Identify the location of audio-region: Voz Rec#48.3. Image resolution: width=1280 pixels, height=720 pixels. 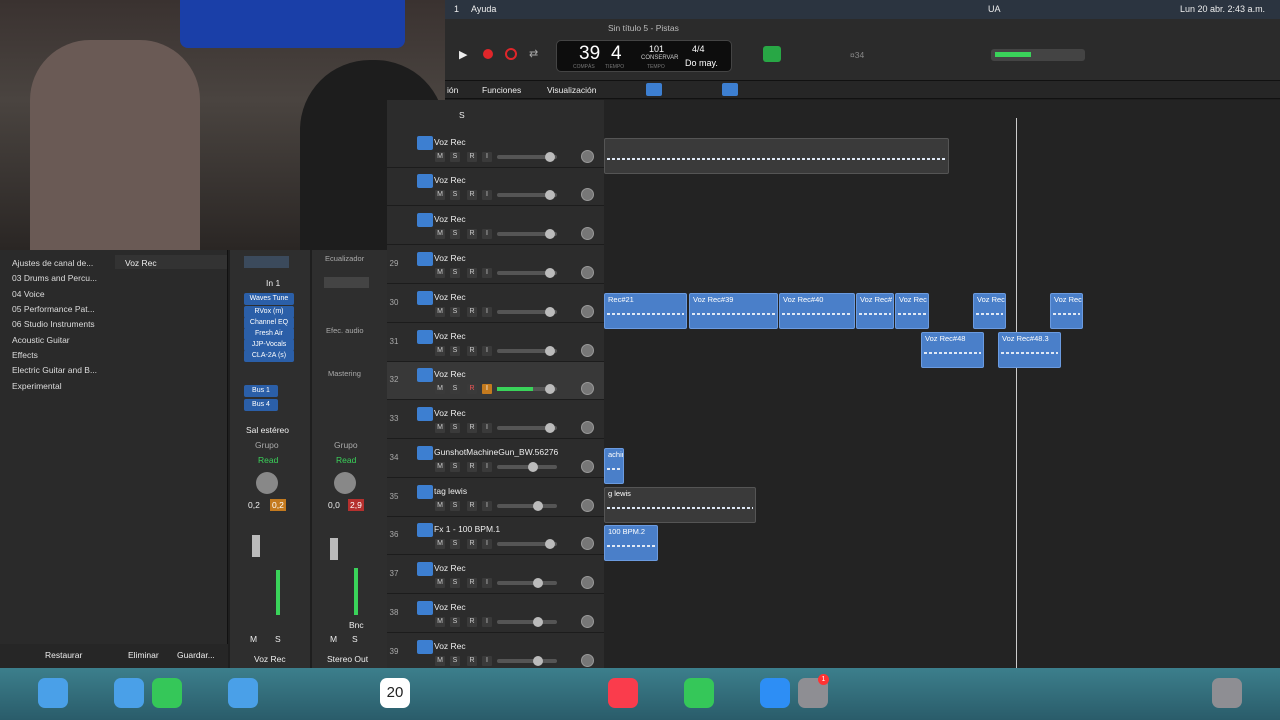
(1029, 350).